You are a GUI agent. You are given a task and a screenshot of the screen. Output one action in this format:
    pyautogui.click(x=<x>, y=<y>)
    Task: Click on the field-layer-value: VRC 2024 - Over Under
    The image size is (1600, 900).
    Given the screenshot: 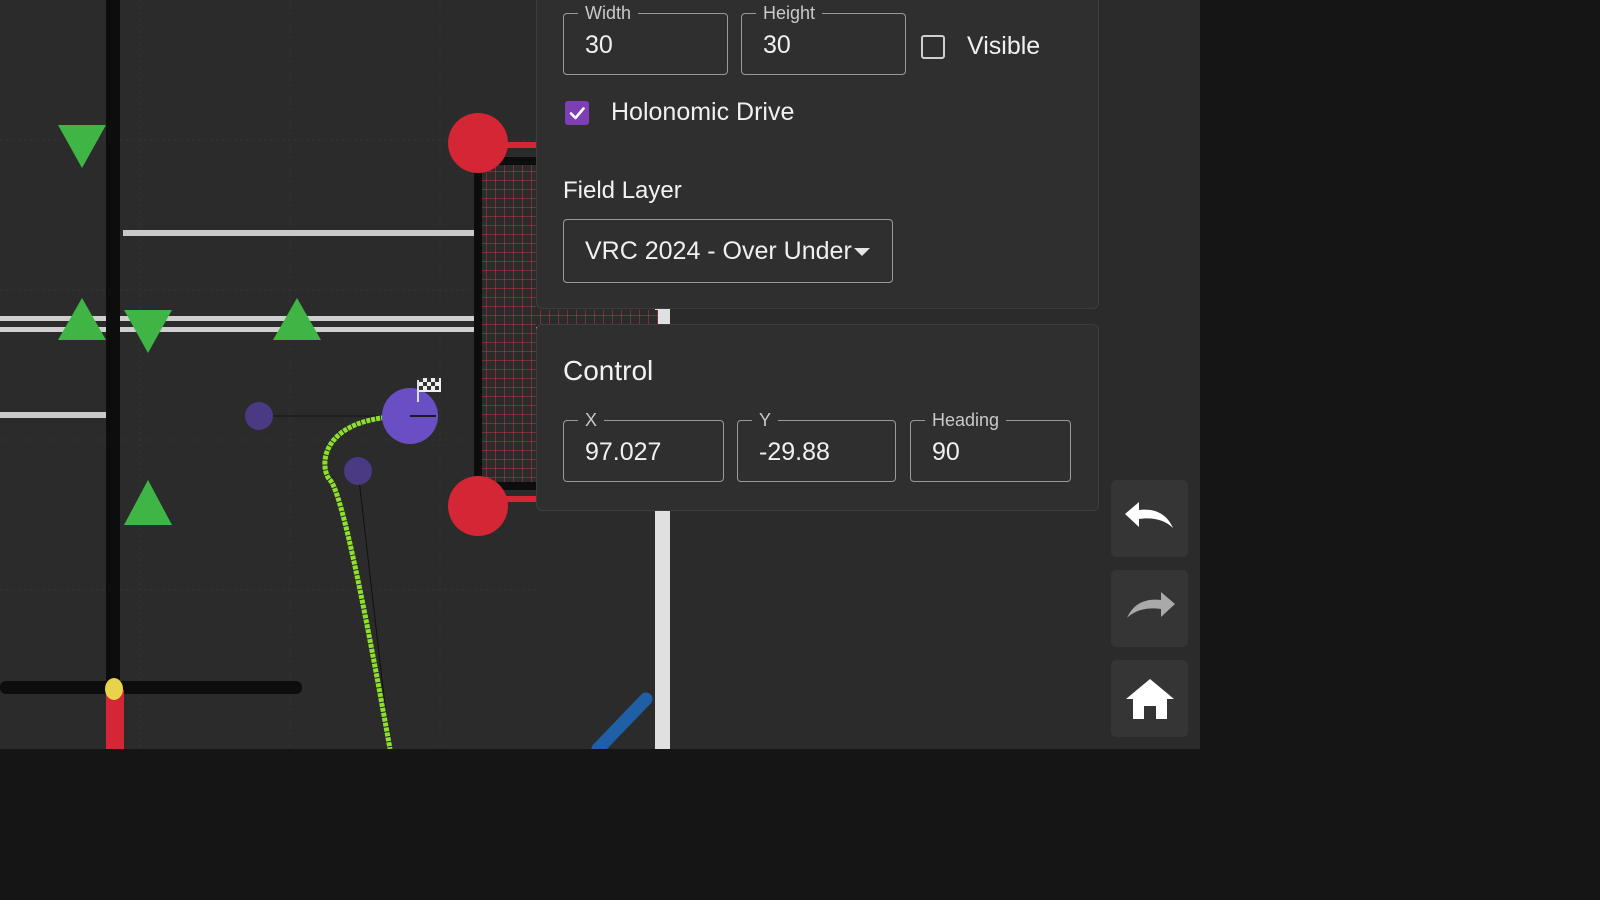 What is the action you would take?
    pyautogui.click(x=718, y=251)
    